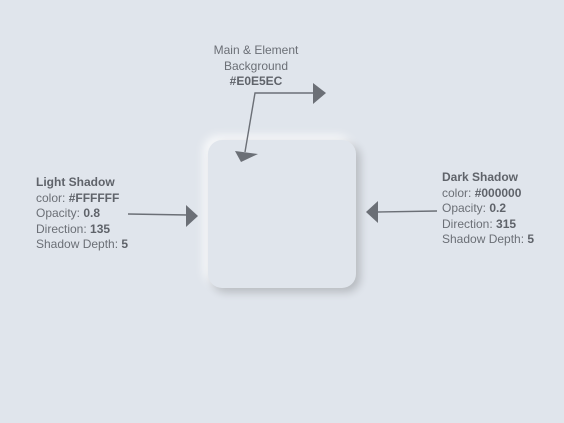 This screenshot has height=423, width=564. Describe the element at coordinates (246, 156) in the screenshot. I see `background-arrow-head-down` at that location.